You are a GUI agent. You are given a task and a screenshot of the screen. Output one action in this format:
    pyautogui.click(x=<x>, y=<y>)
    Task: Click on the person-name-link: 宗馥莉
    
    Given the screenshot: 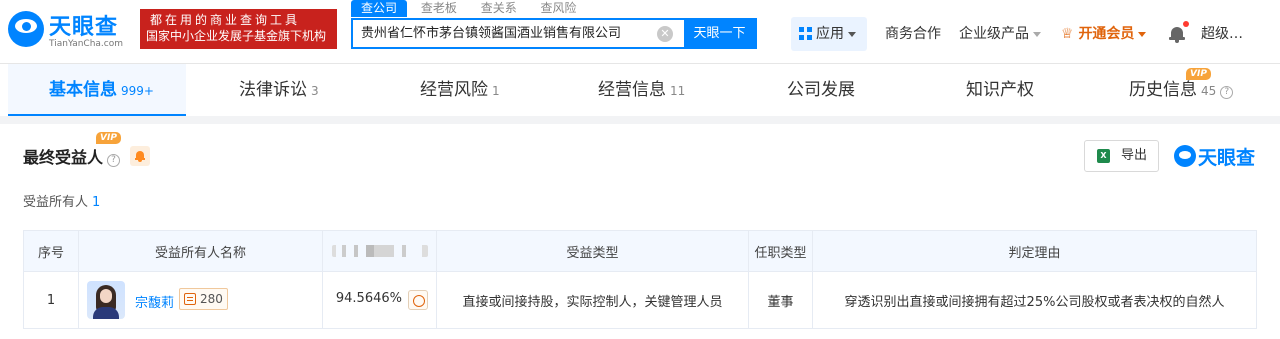 What is the action you would take?
    pyautogui.click(x=154, y=301)
    